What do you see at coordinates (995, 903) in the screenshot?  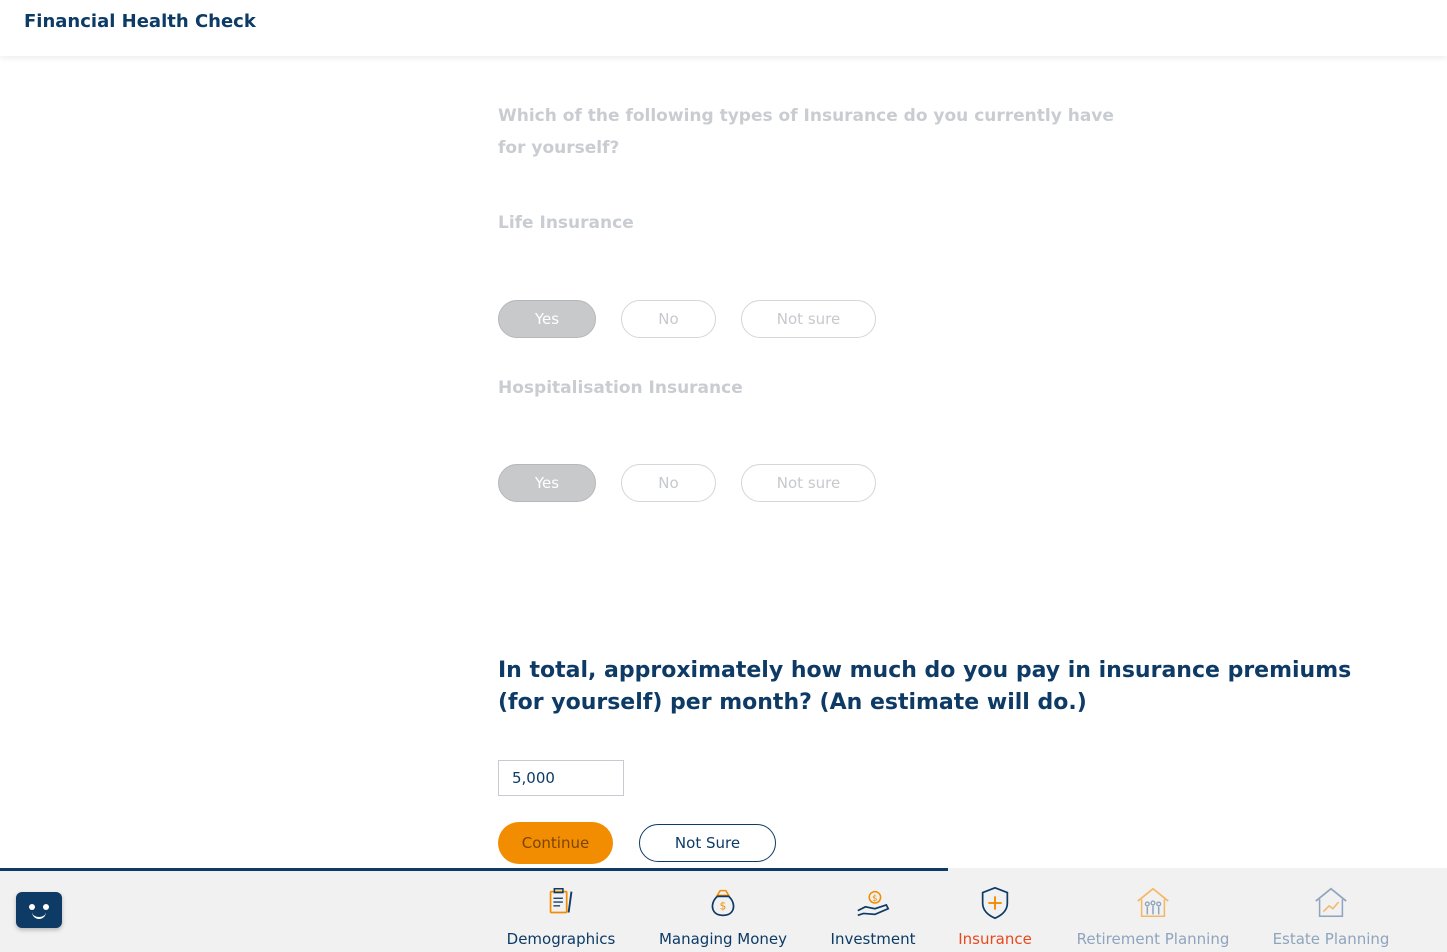 I see `shield-plus-icon` at bounding box center [995, 903].